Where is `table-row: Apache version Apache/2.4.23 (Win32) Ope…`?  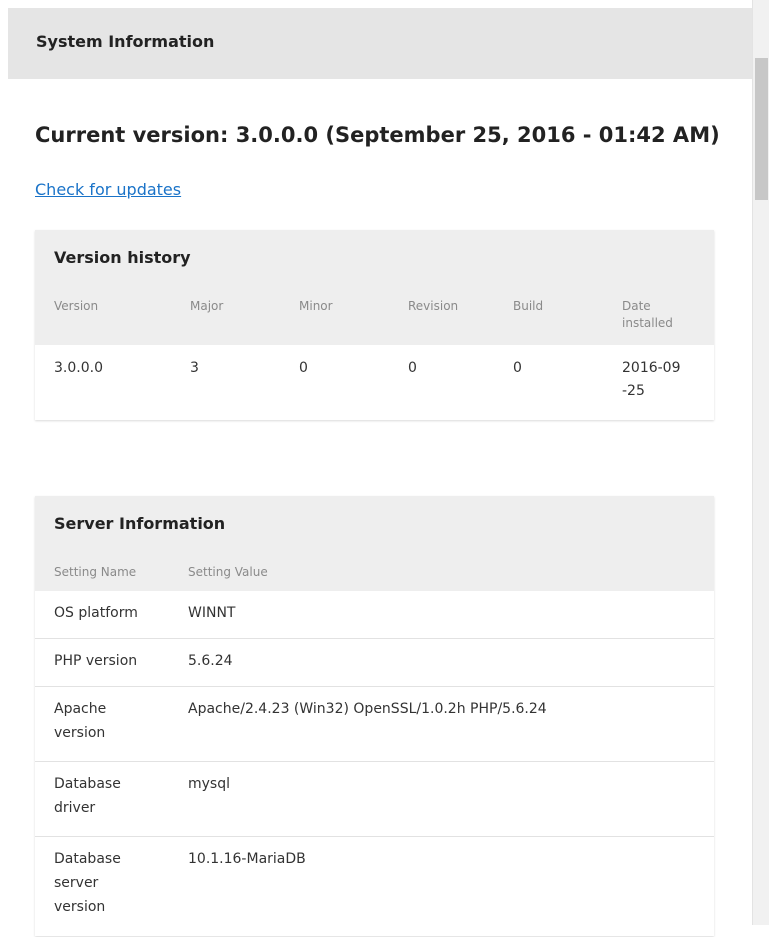
table-row: Apache version Apache/2.4.23 (Win32) Ope… is located at coordinates (374, 724).